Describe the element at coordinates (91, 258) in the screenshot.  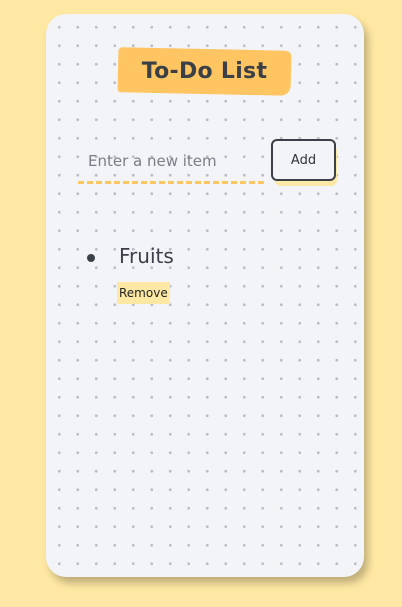
I see `bullet-icon` at that location.